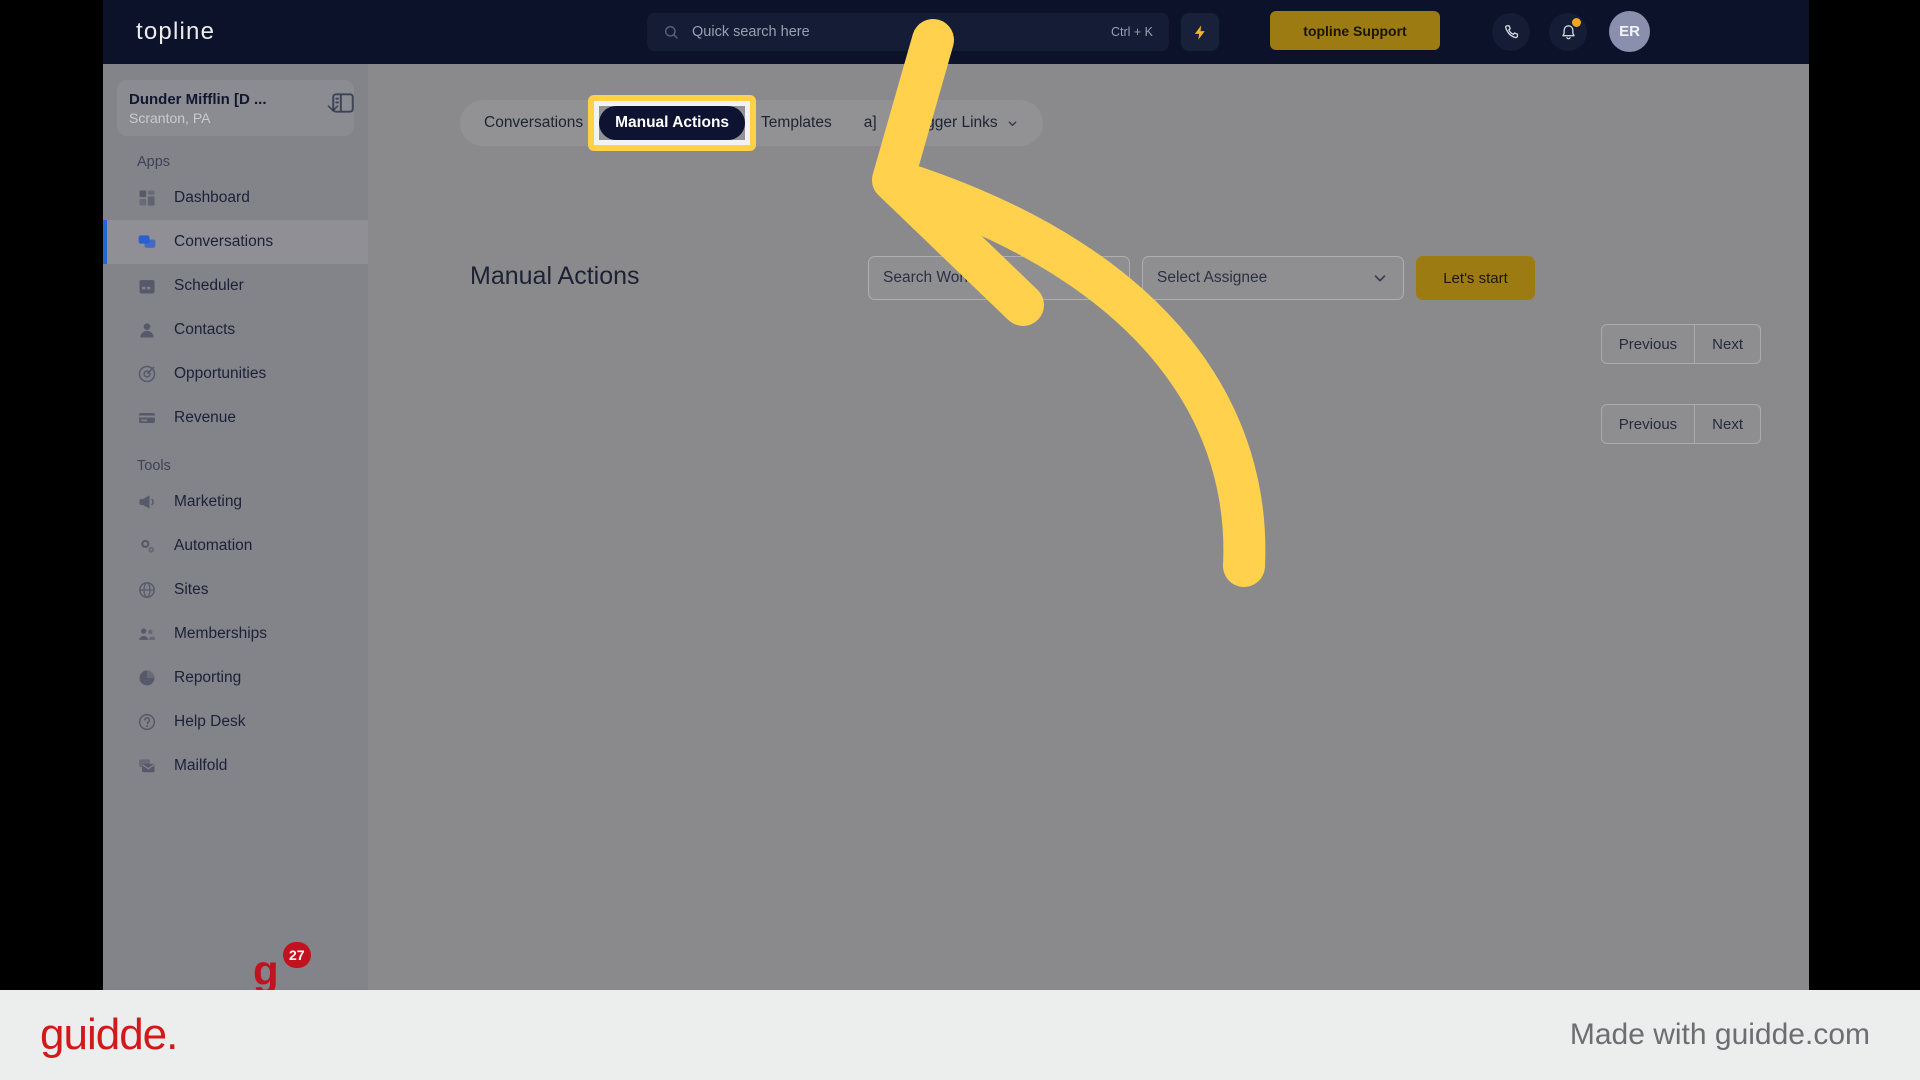 This screenshot has width=1920, height=1080. I want to click on tab-label: Trigger Links, so click(953, 122).